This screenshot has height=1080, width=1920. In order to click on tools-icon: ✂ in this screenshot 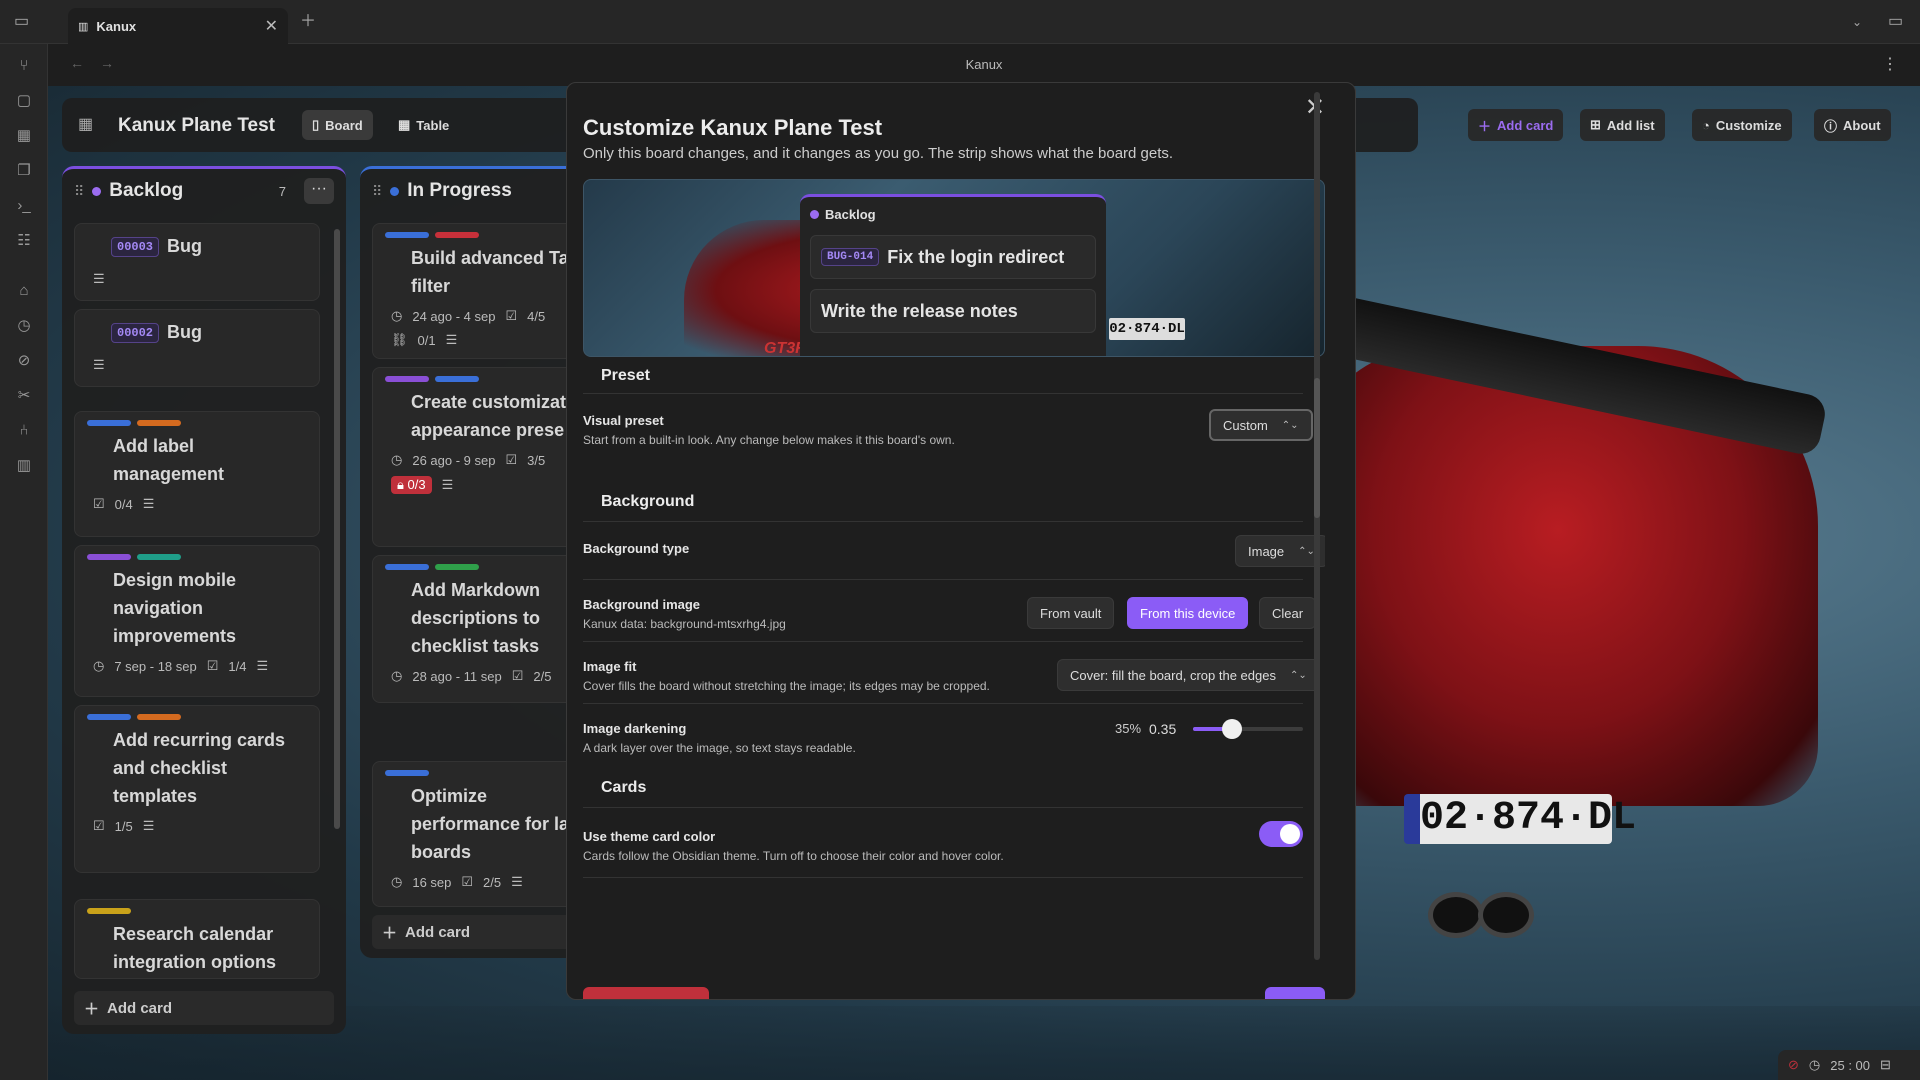, I will do `click(24, 396)`.